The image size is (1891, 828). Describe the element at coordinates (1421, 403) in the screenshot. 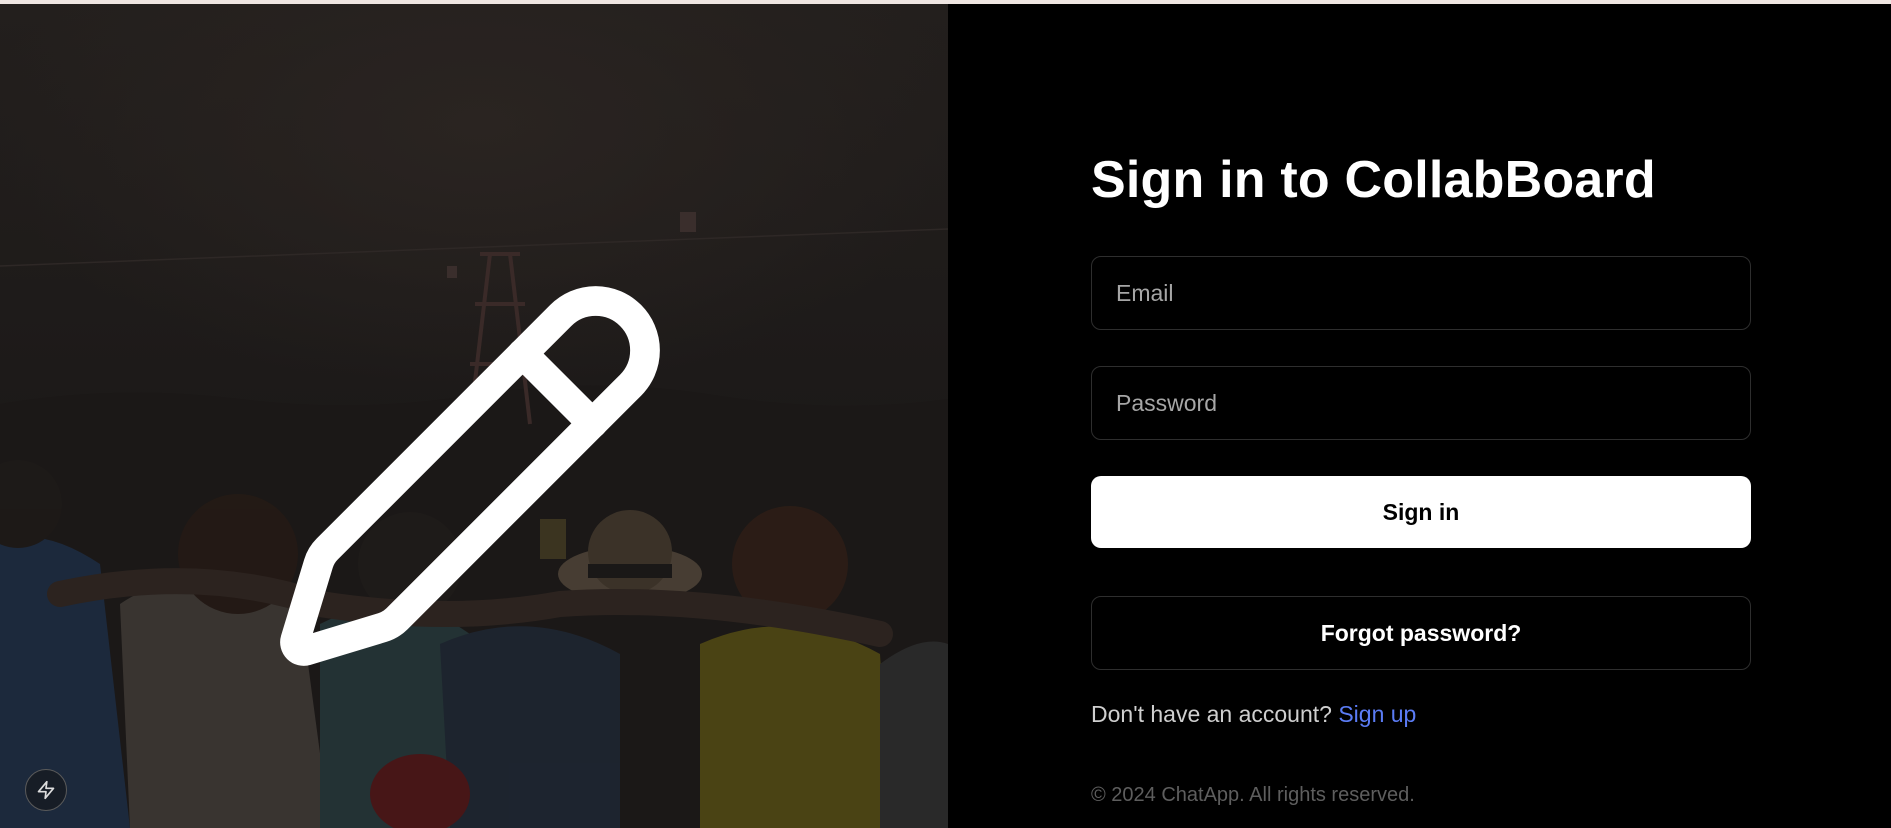

I see `password-field` at that location.